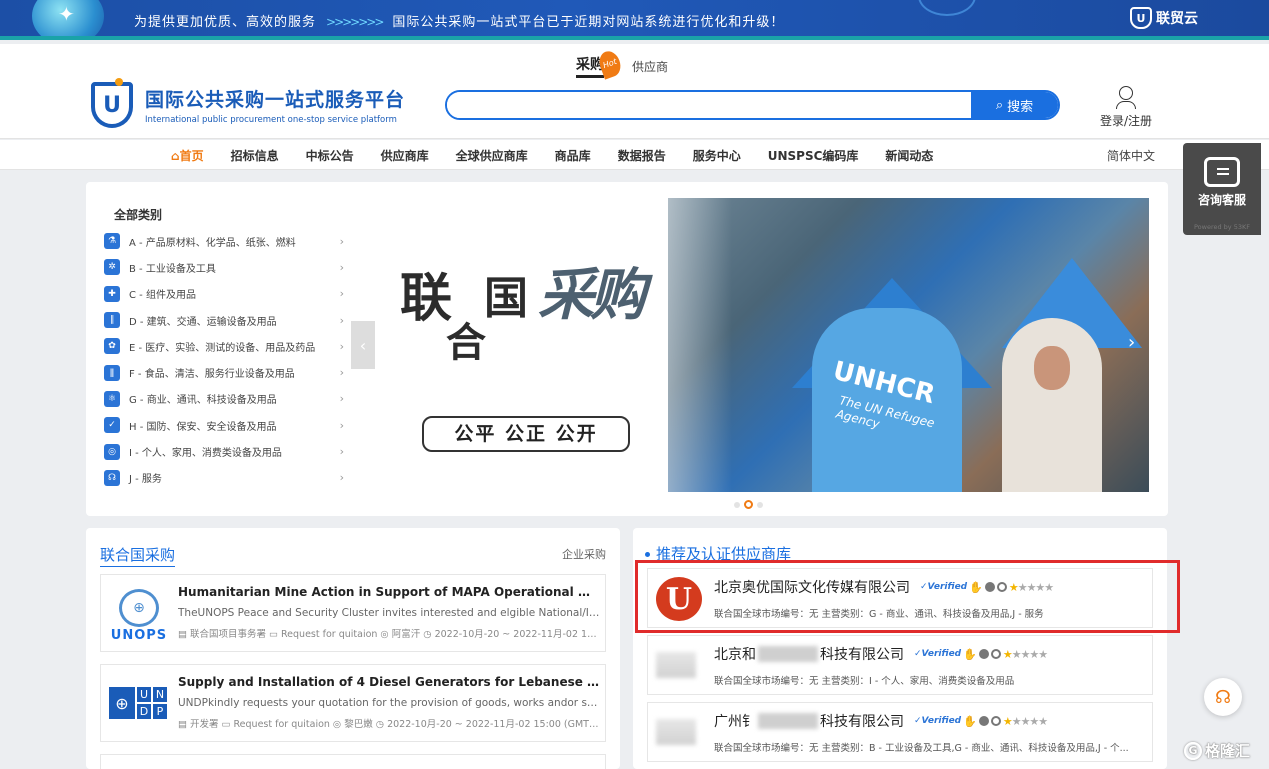 The height and width of the screenshot is (769, 1269). Describe the element at coordinates (224, 399) in the screenshot. I see `category-item: ⚛ G - 商业、通讯、科技设备及用品 ›` at that location.